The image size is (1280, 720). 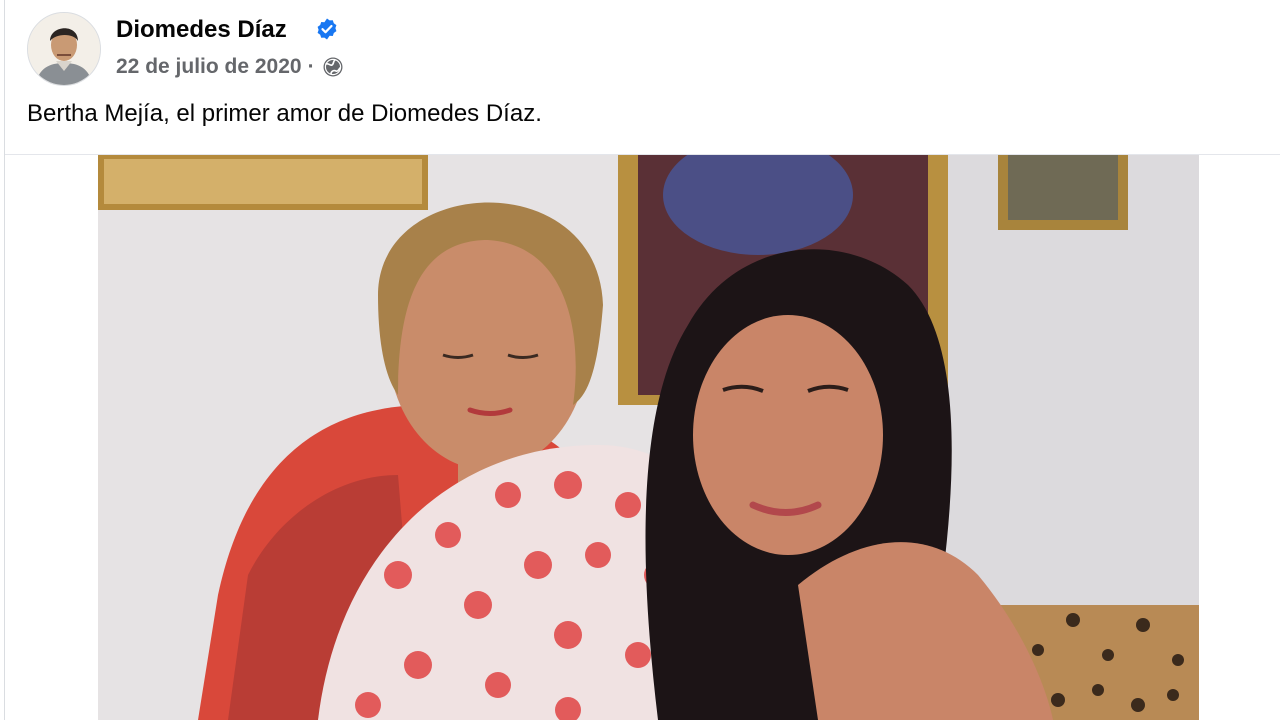 I want to click on author-avatar, so click(x=64, y=49).